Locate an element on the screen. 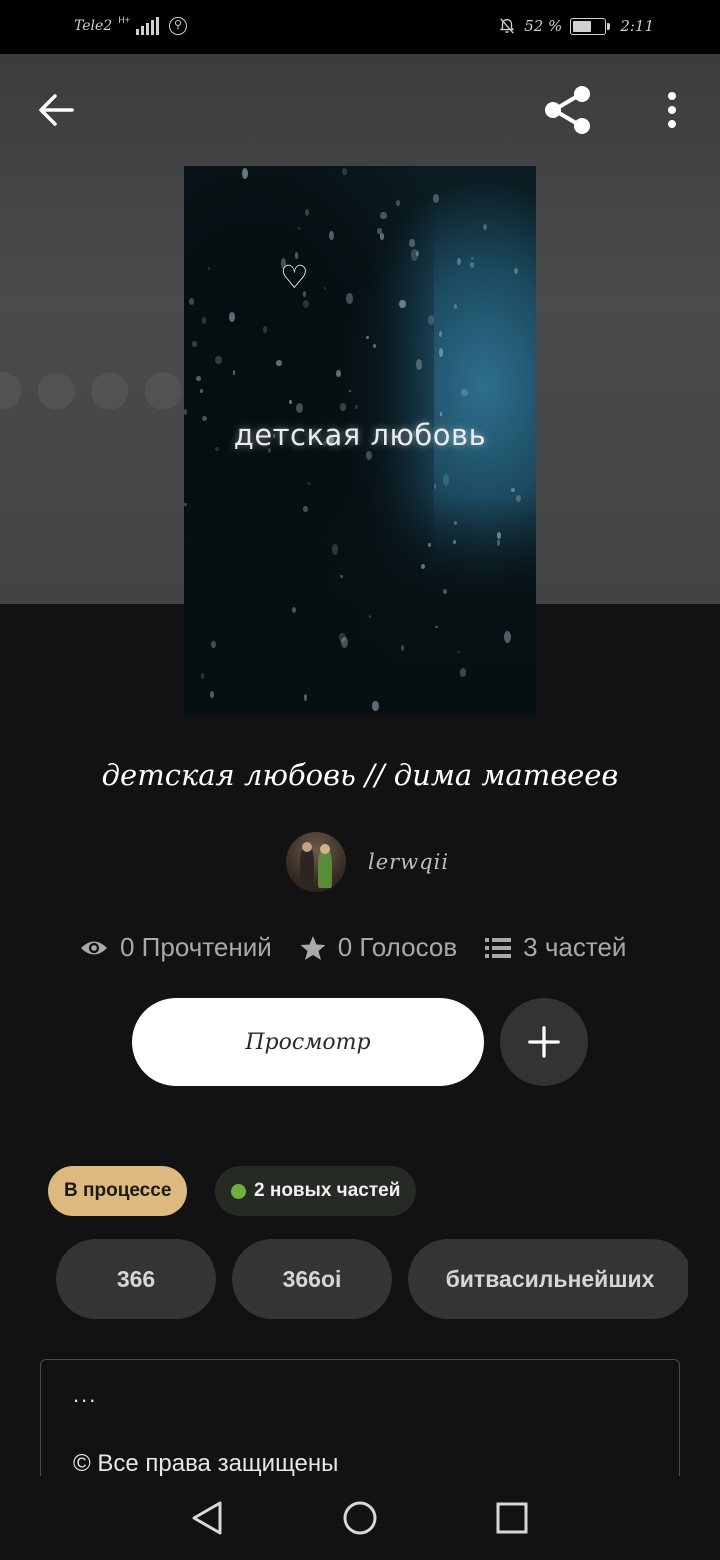 This screenshot has height=1560, width=720. list-icon is located at coordinates (498, 947).